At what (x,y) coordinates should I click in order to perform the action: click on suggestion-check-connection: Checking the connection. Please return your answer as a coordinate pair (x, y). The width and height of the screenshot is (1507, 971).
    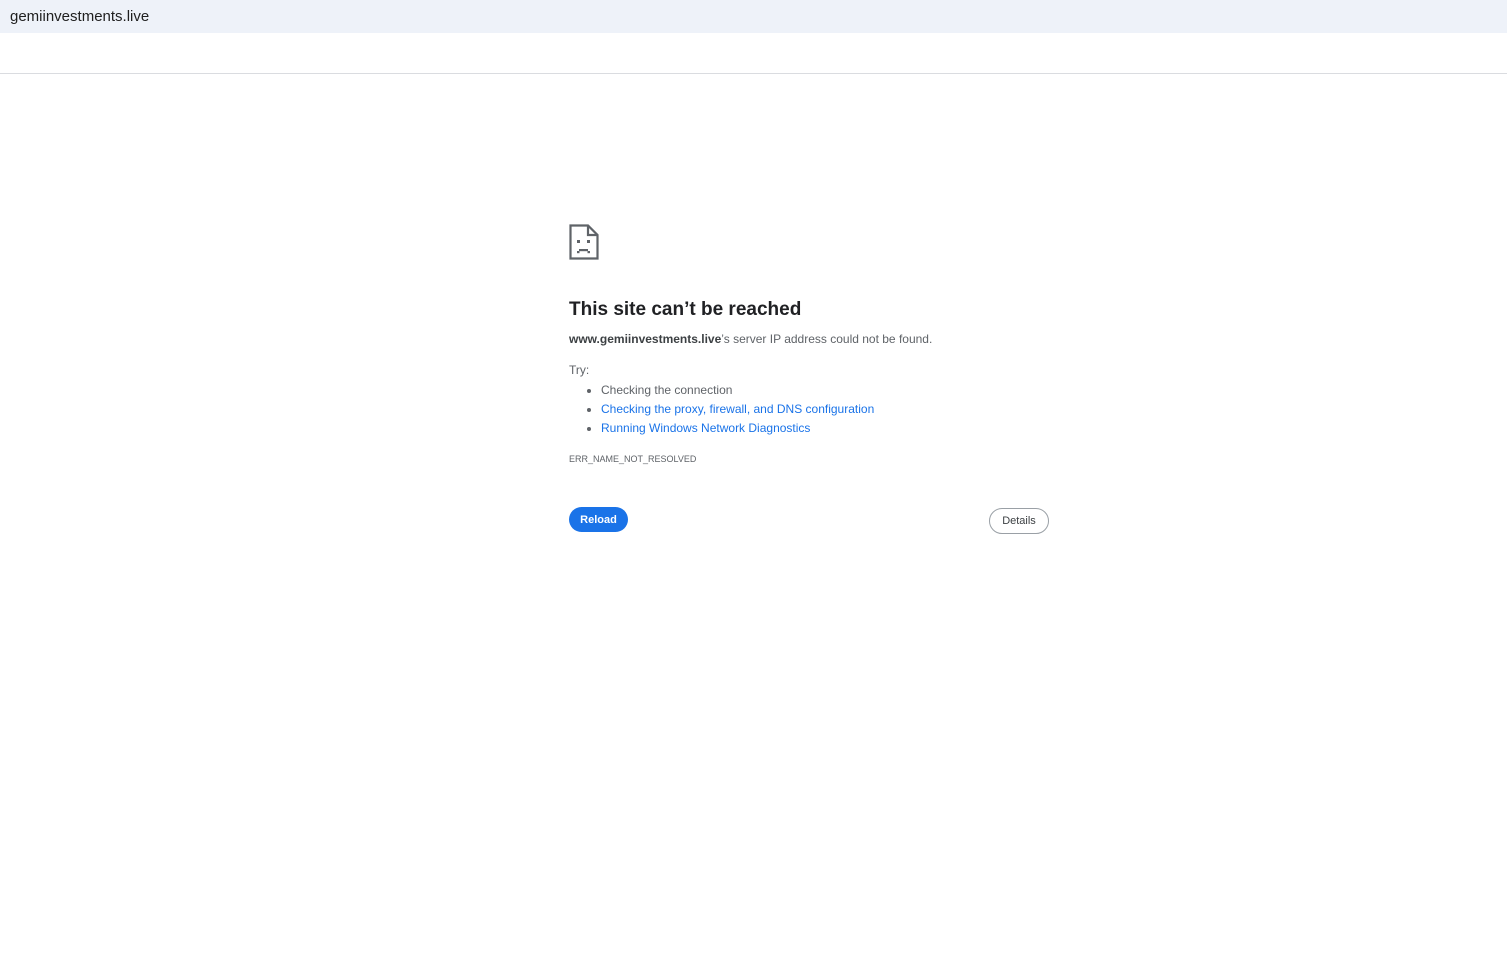
    Looking at the image, I should click on (667, 390).